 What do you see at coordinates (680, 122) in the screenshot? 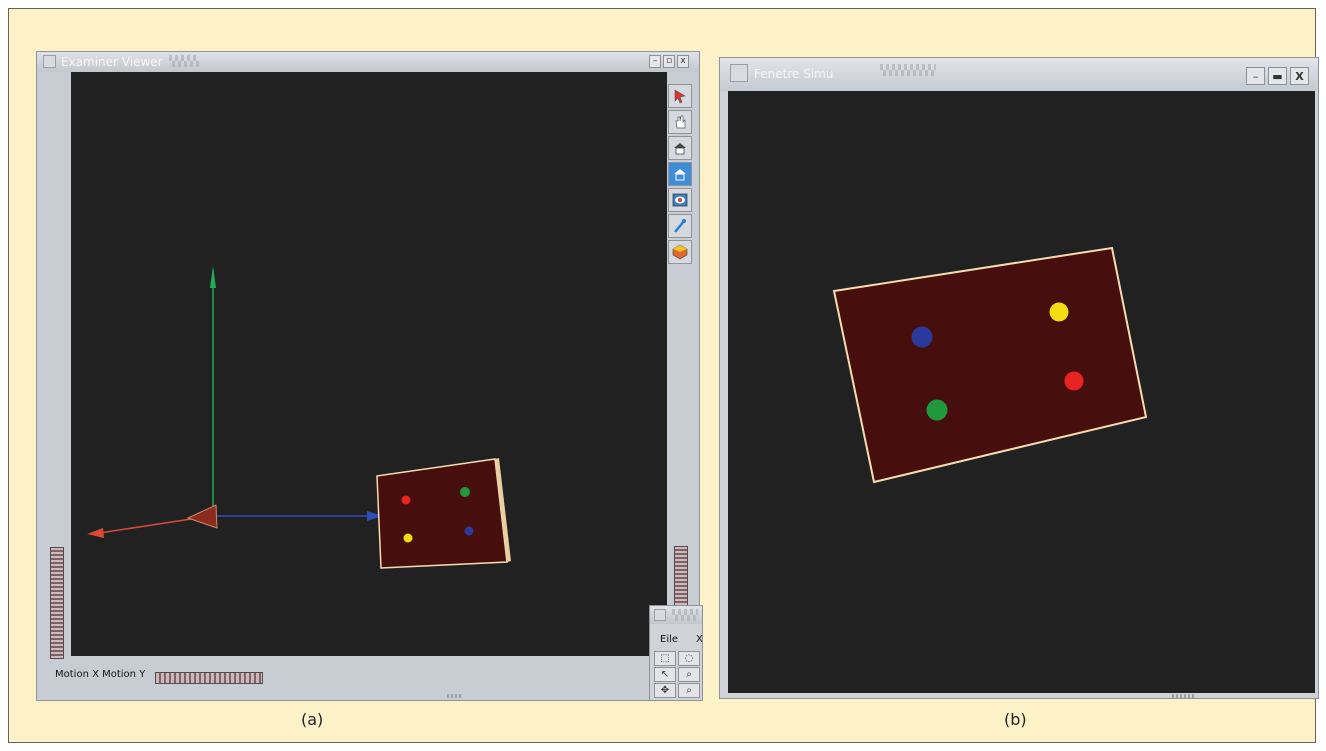
I see `hand-icon` at bounding box center [680, 122].